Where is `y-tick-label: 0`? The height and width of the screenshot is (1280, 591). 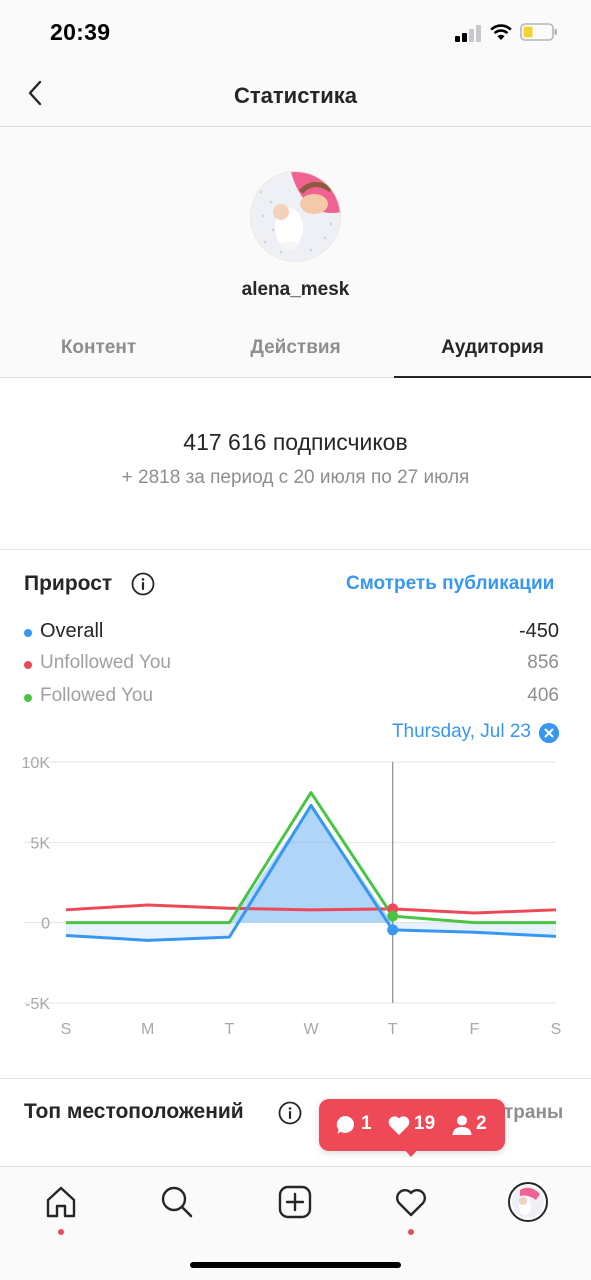
y-tick-label: 0 is located at coordinates (45, 924).